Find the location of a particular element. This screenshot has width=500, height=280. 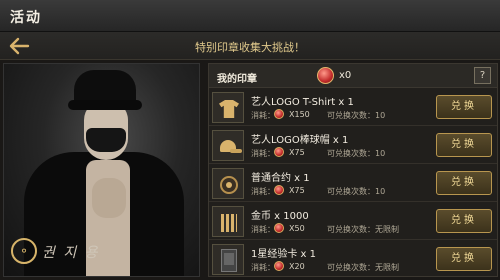

gold-icon is located at coordinates (229, 223).